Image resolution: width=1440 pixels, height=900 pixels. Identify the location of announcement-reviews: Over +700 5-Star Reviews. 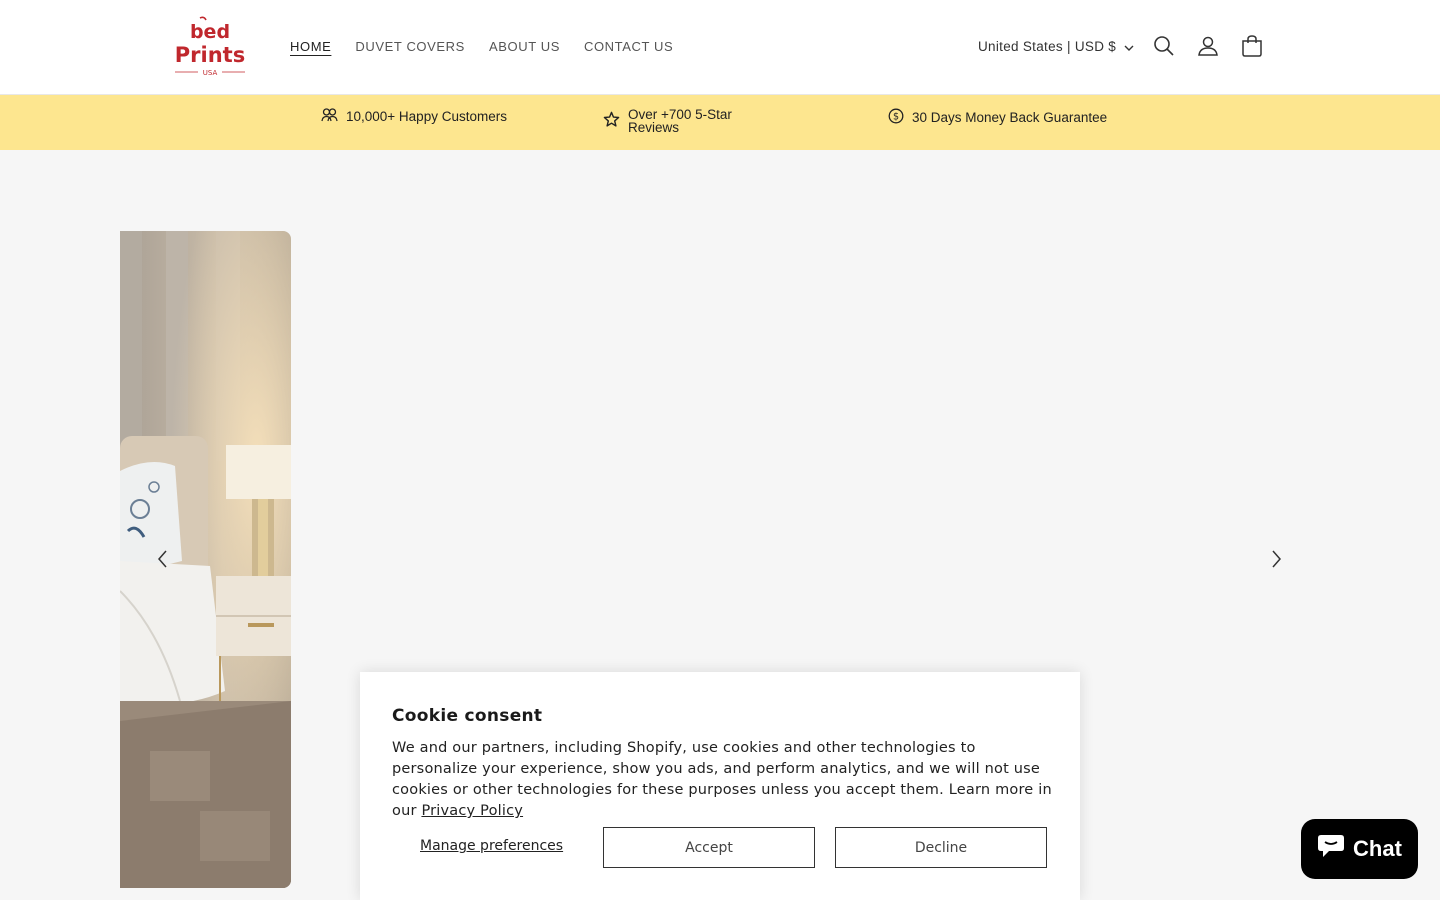
(667, 121).